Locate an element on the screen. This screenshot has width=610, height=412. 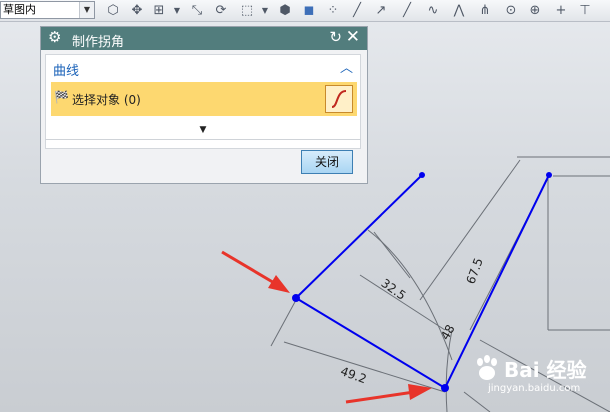
chevron-up-icon: ︿ is located at coordinates (346, 66).